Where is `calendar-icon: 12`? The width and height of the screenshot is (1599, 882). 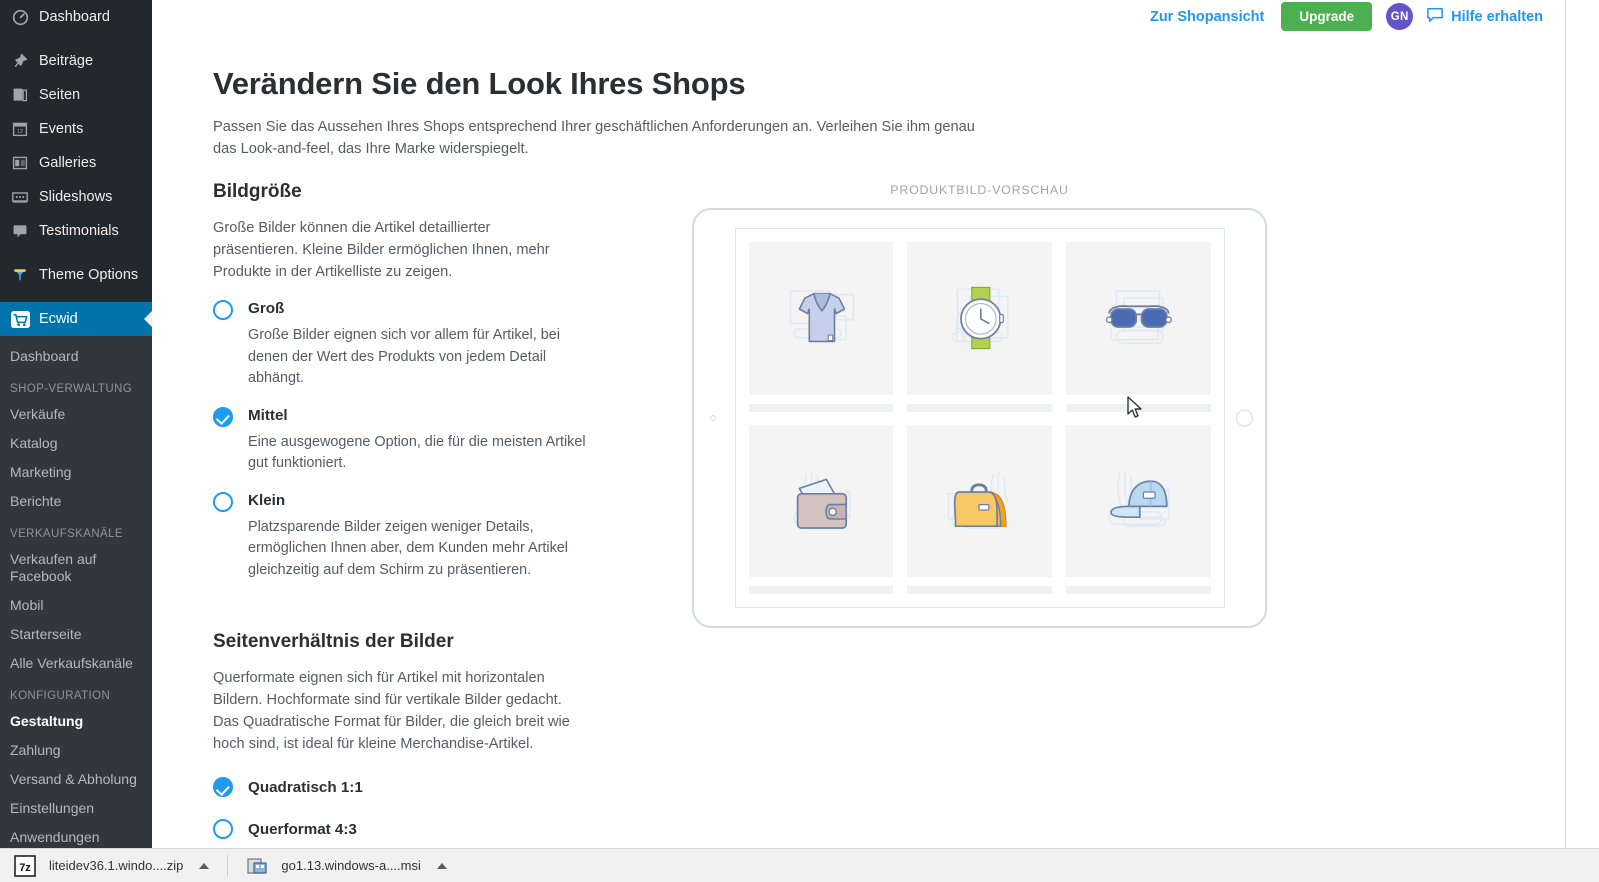 calendar-icon: 12 is located at coordinates (20, 129).